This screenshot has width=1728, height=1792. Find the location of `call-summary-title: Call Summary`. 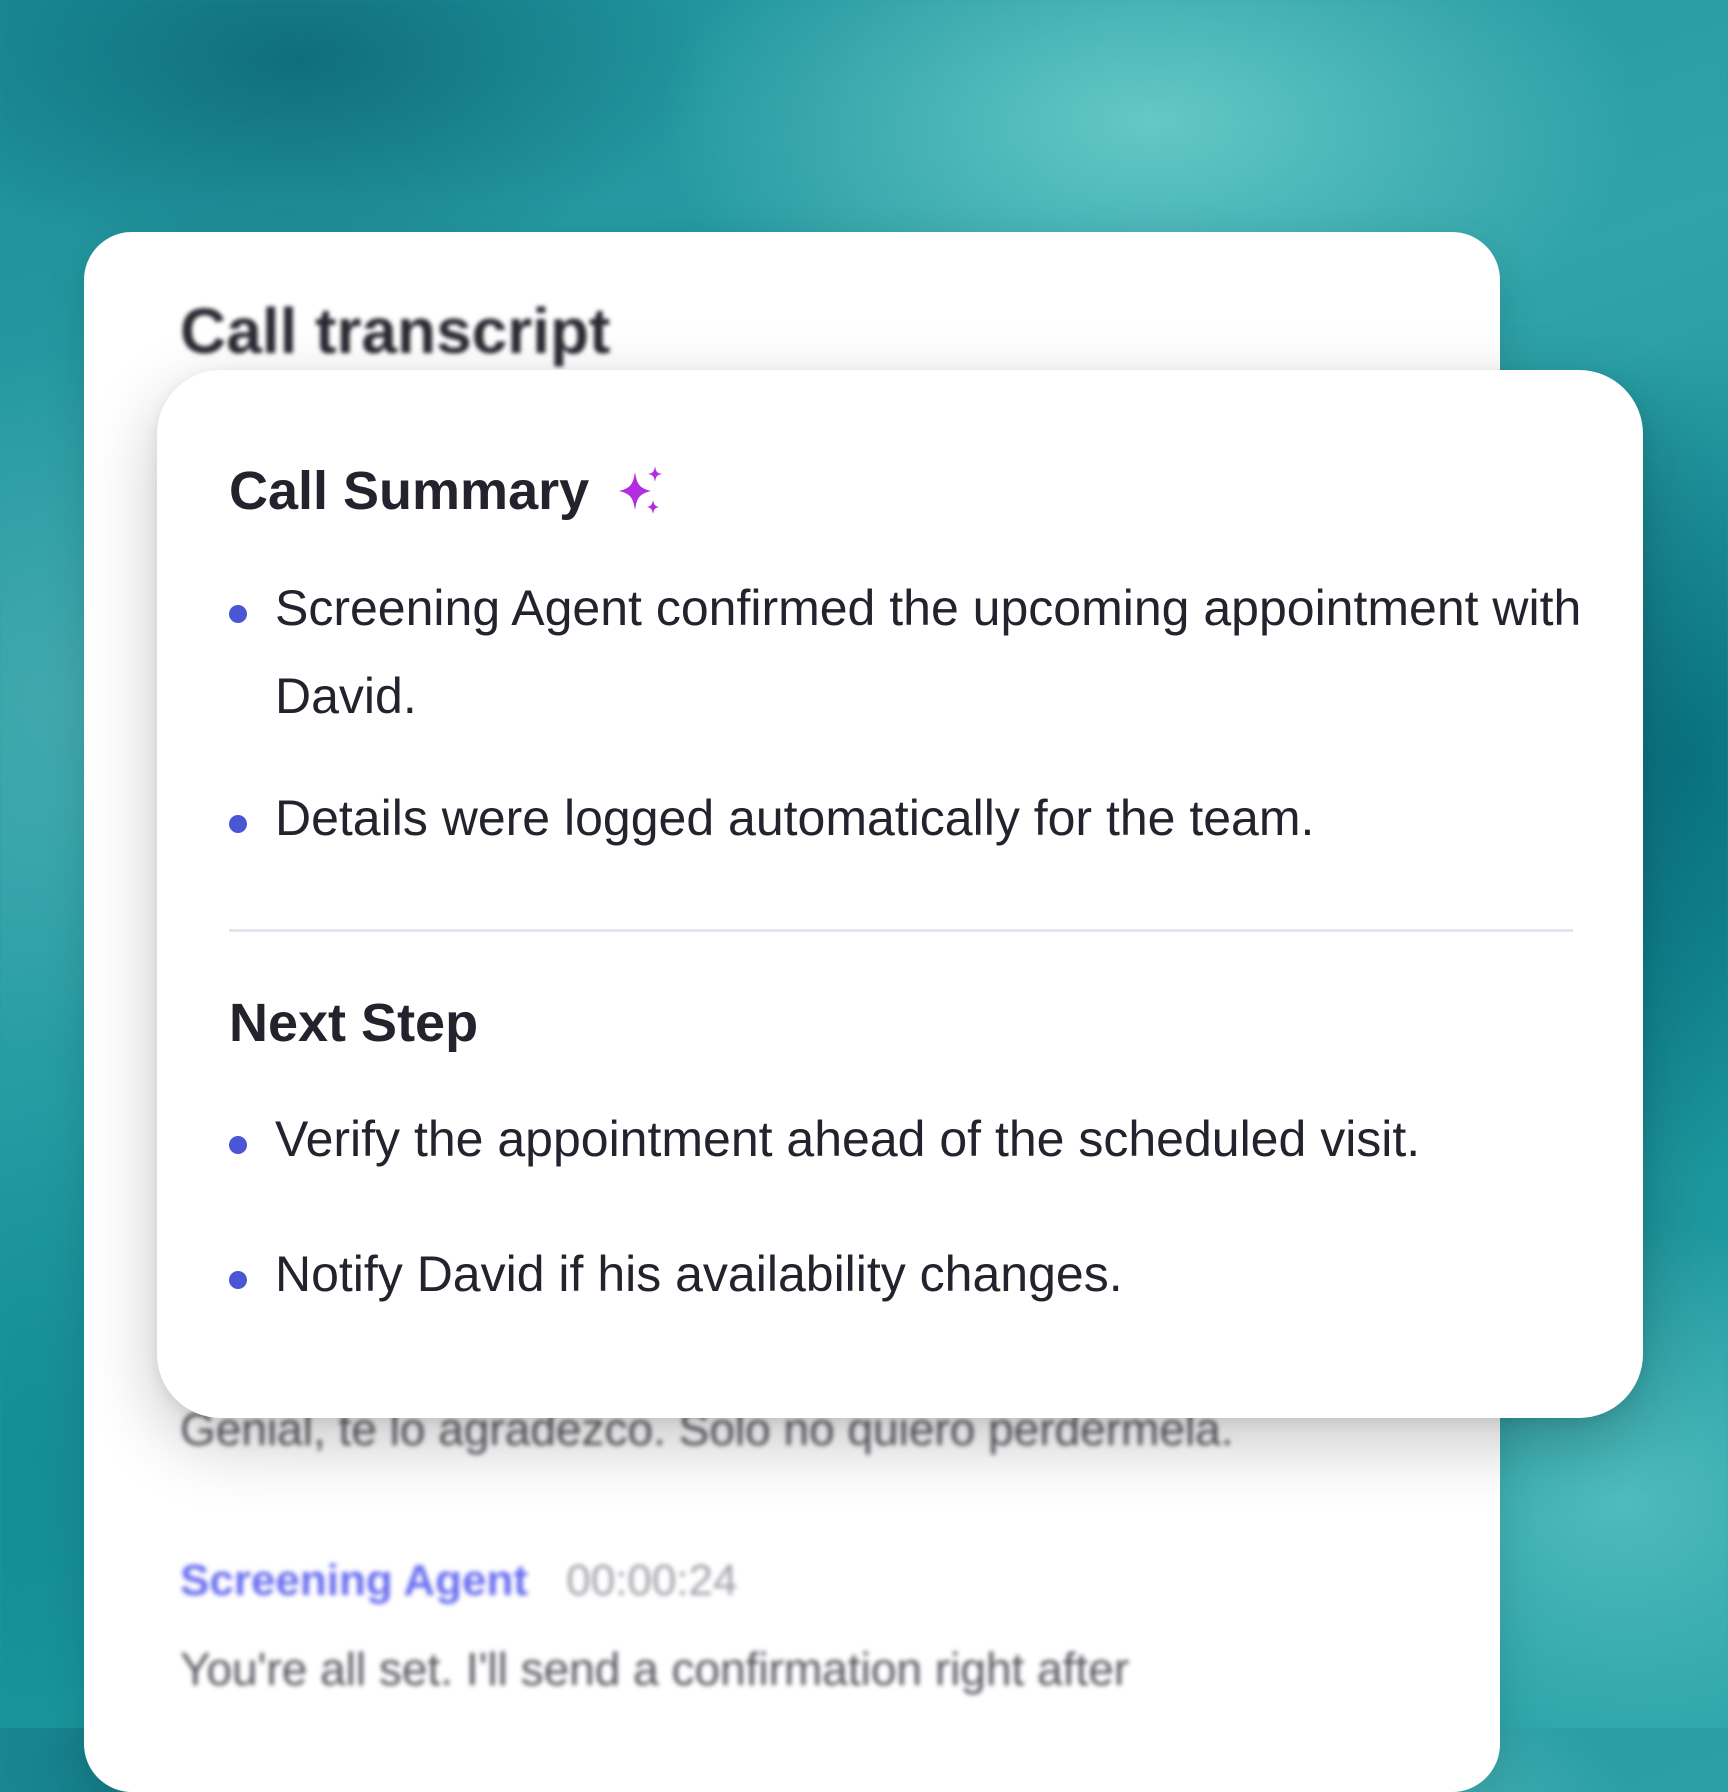

call-summary-title: Call Summary is located at coordinates (409, 491).